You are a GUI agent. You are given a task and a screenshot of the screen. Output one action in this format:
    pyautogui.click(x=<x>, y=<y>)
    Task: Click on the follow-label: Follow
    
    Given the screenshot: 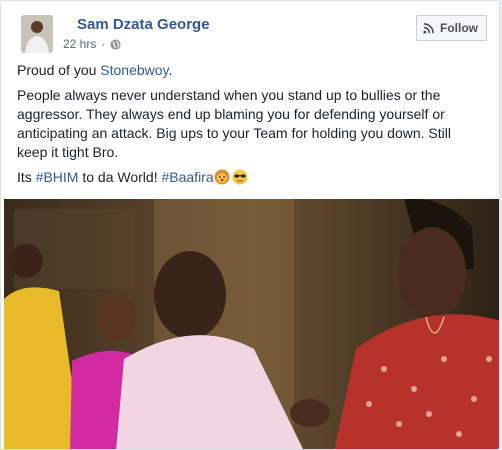 What is the action you would take?
    pyautogui.click(x=459, y=28)
    